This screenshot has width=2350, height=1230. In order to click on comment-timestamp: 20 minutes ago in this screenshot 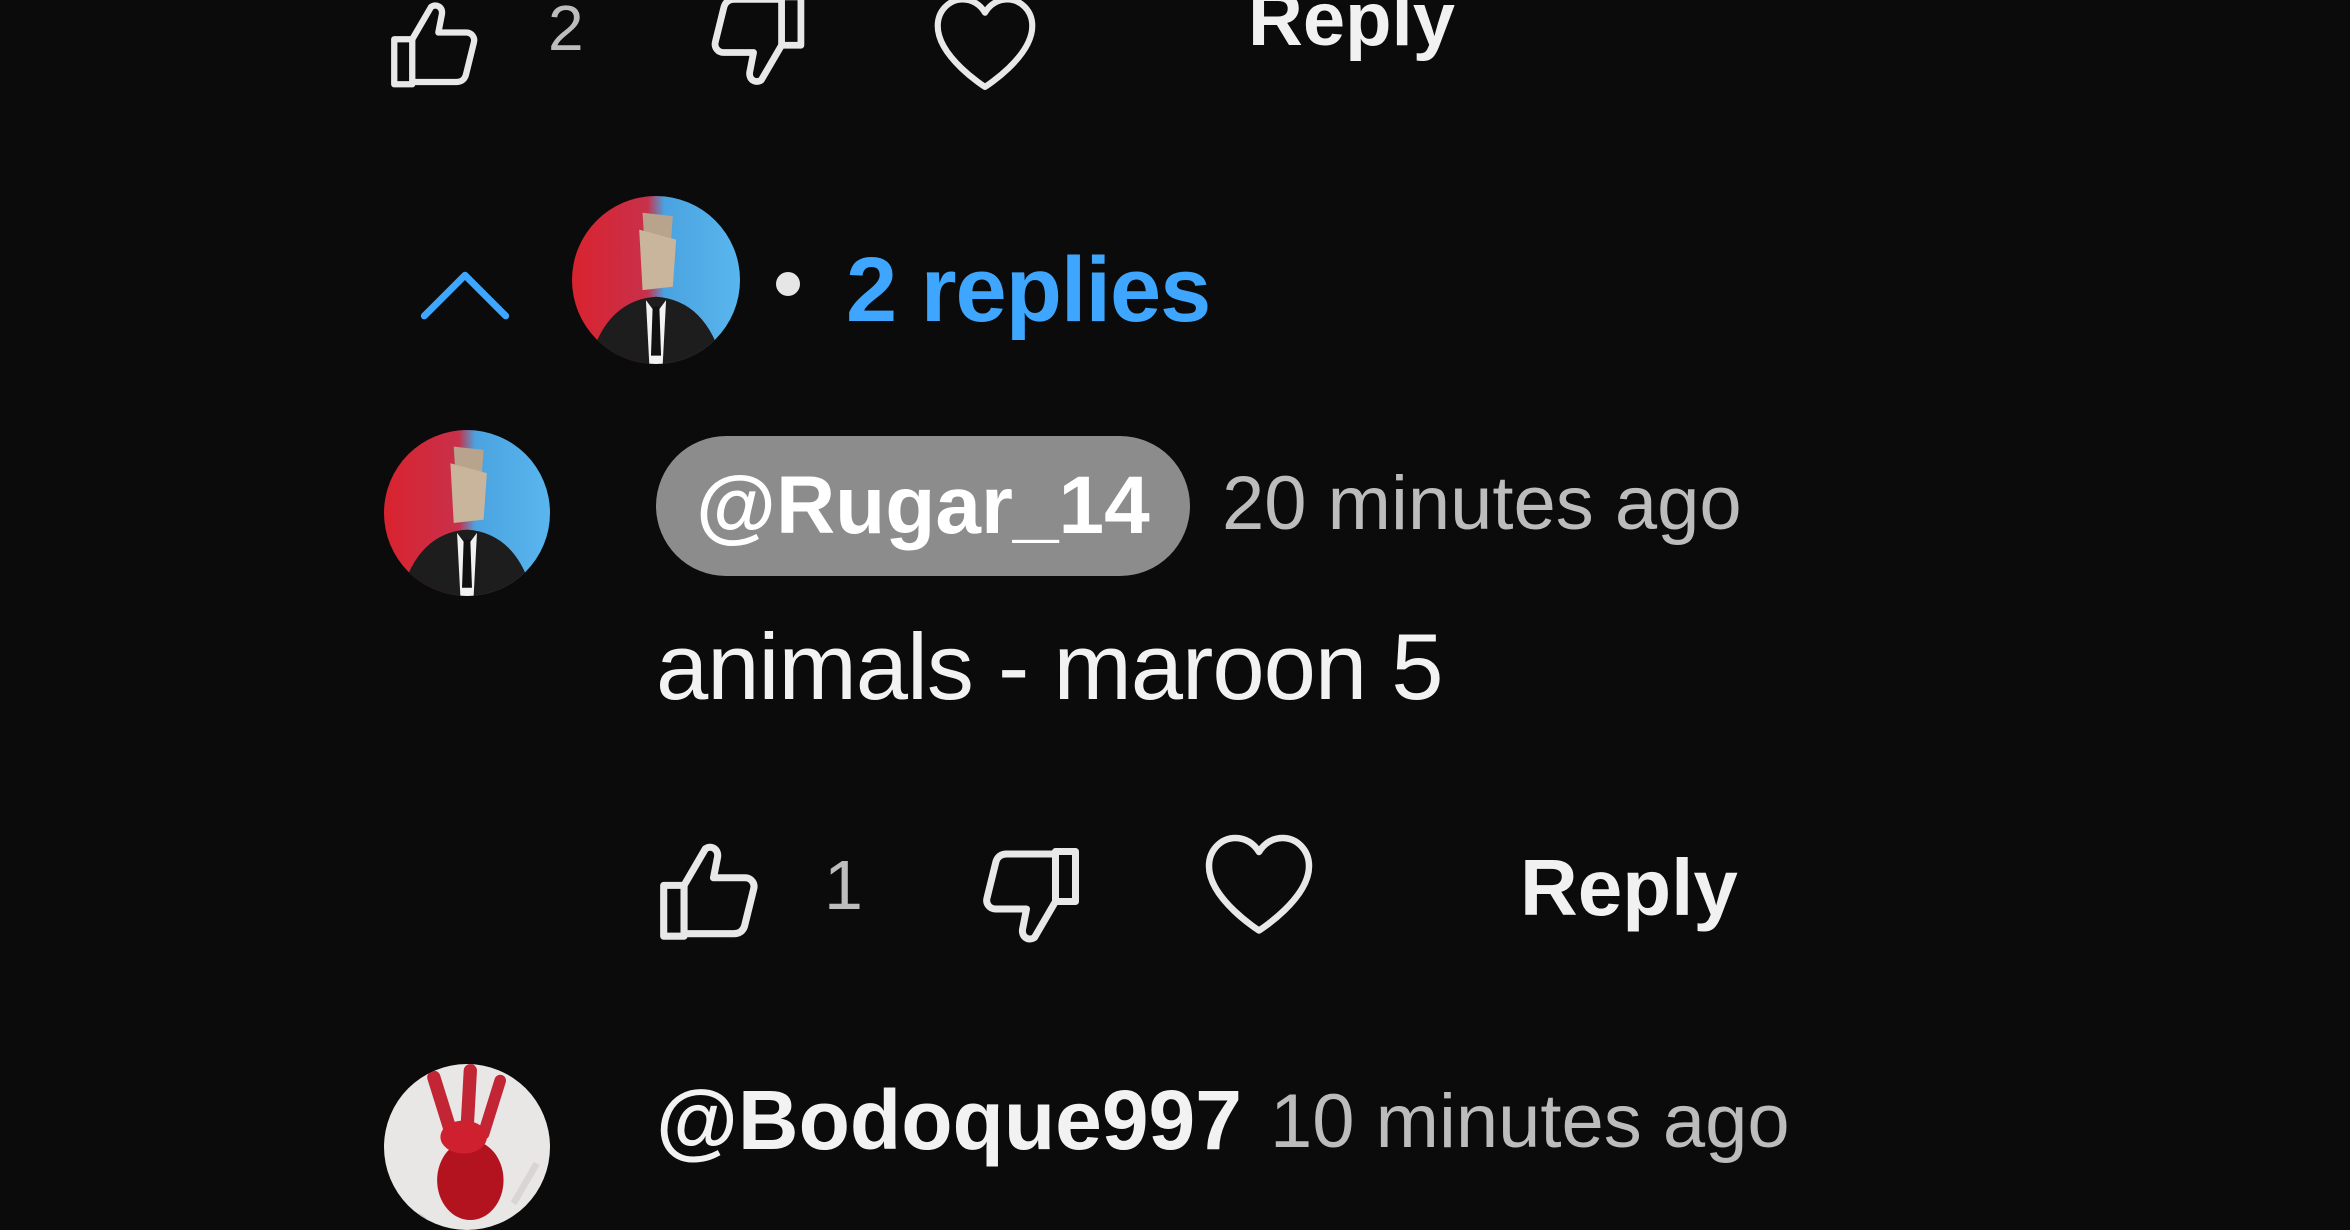, I will do `click(1482, 503)`.